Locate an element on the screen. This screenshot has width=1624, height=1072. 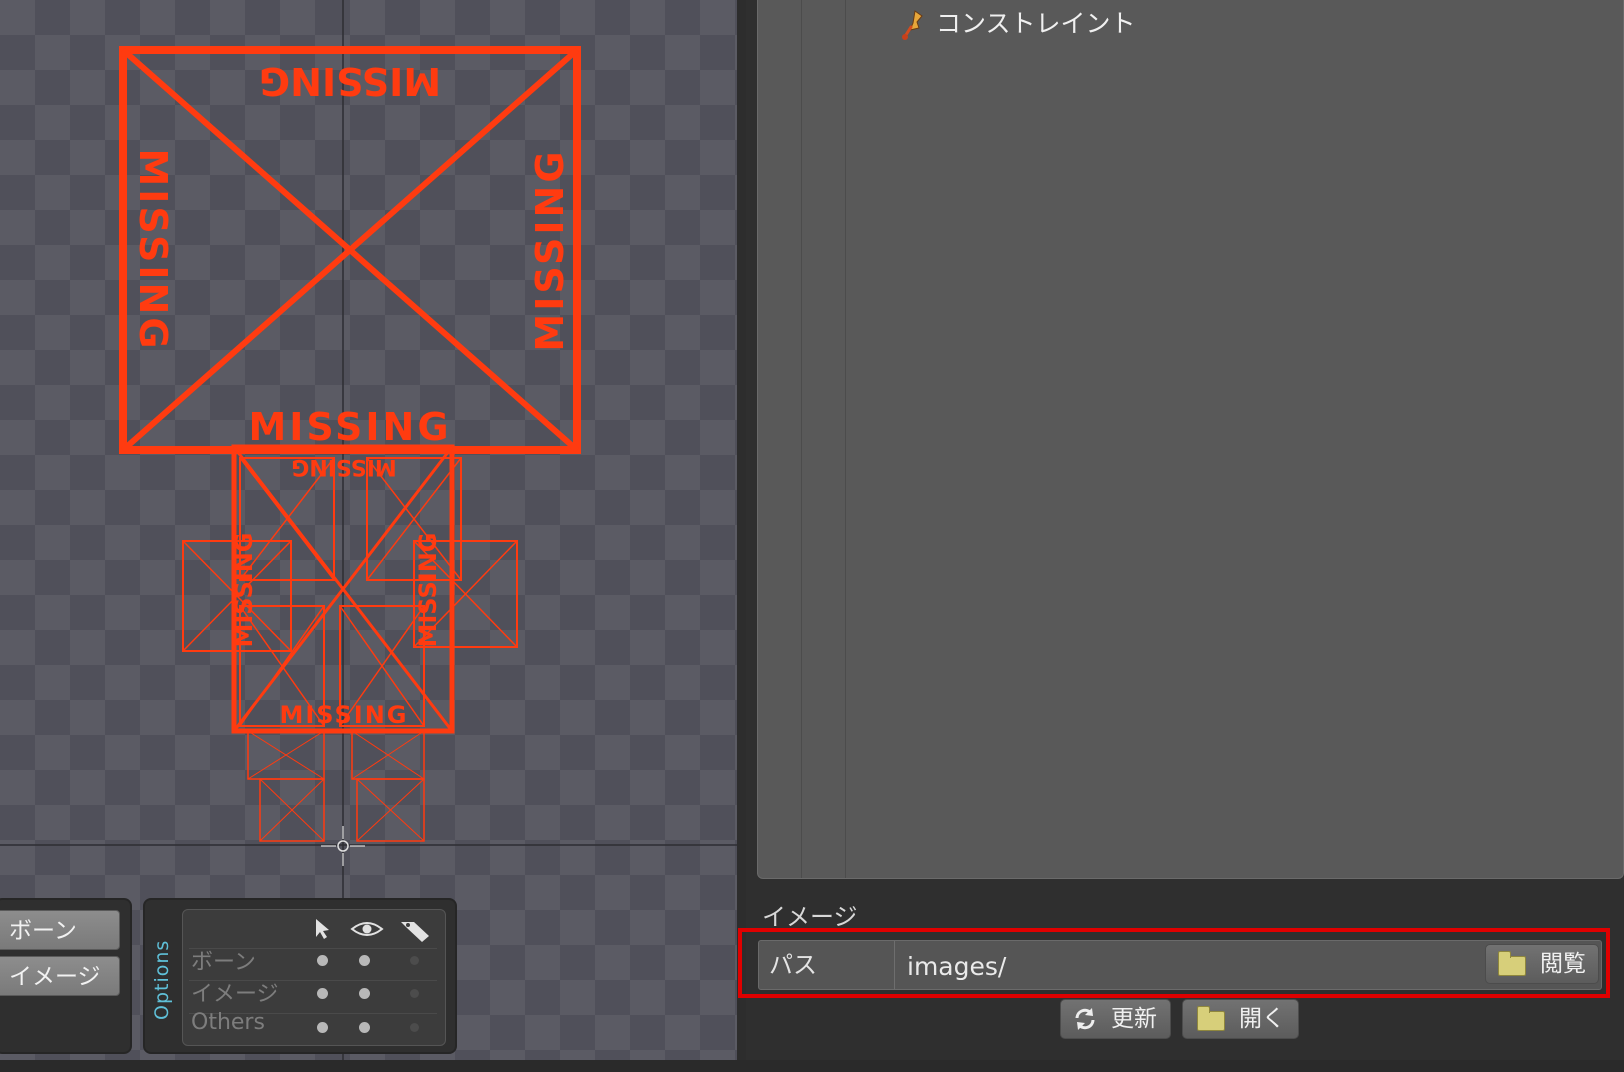
option-row-bones: ボーン is located at coordinates (223, 962).